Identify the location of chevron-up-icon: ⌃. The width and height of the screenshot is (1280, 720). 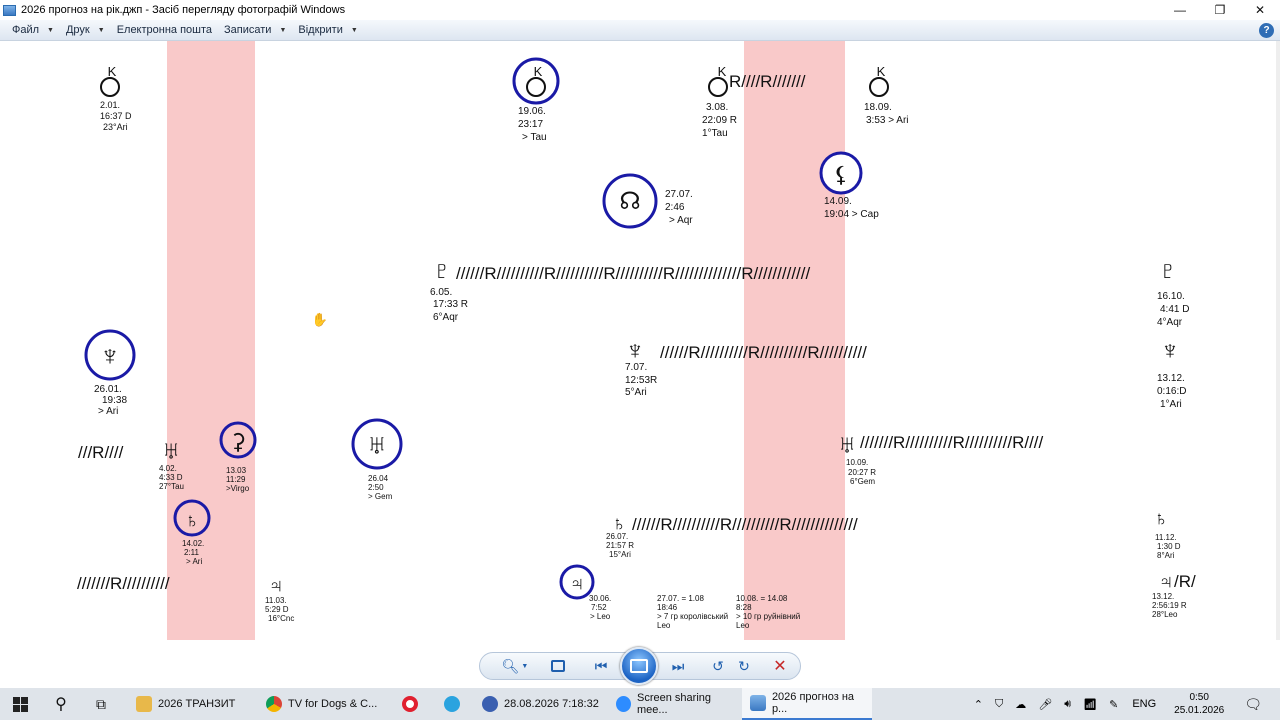
(978, 704).